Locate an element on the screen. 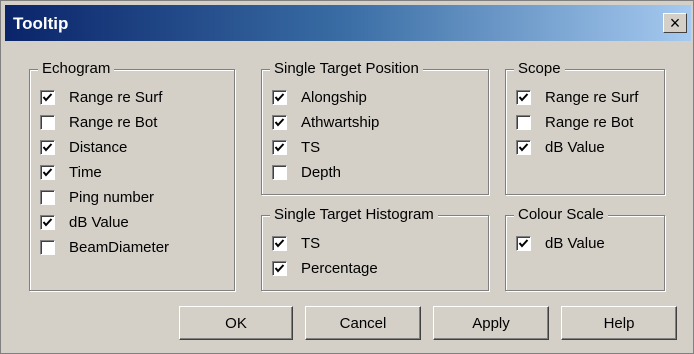  cancel-button: Cancel is located at coordinates (363, 323).